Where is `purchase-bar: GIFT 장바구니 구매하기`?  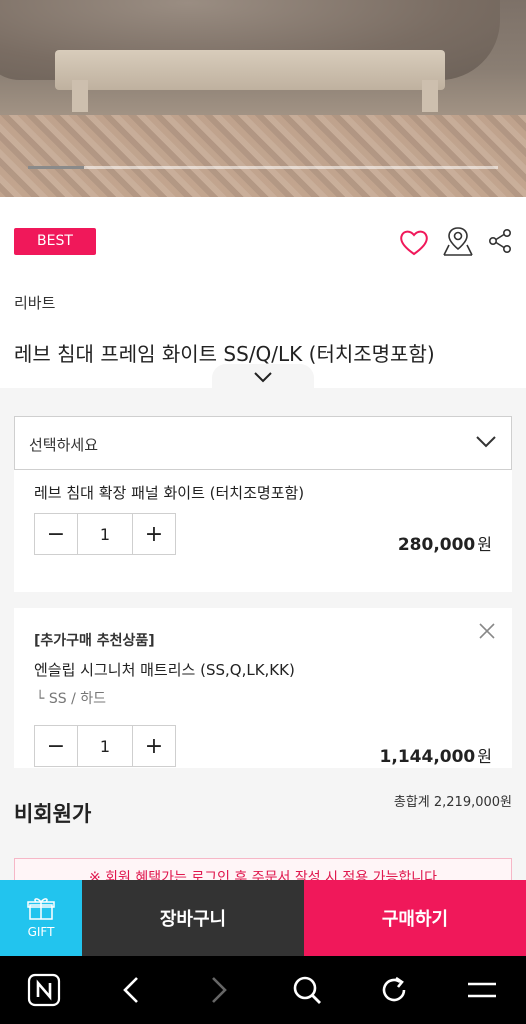
purchase-bar: GIFT 장바구니 구매하기 is located at coordinates (263, 918).